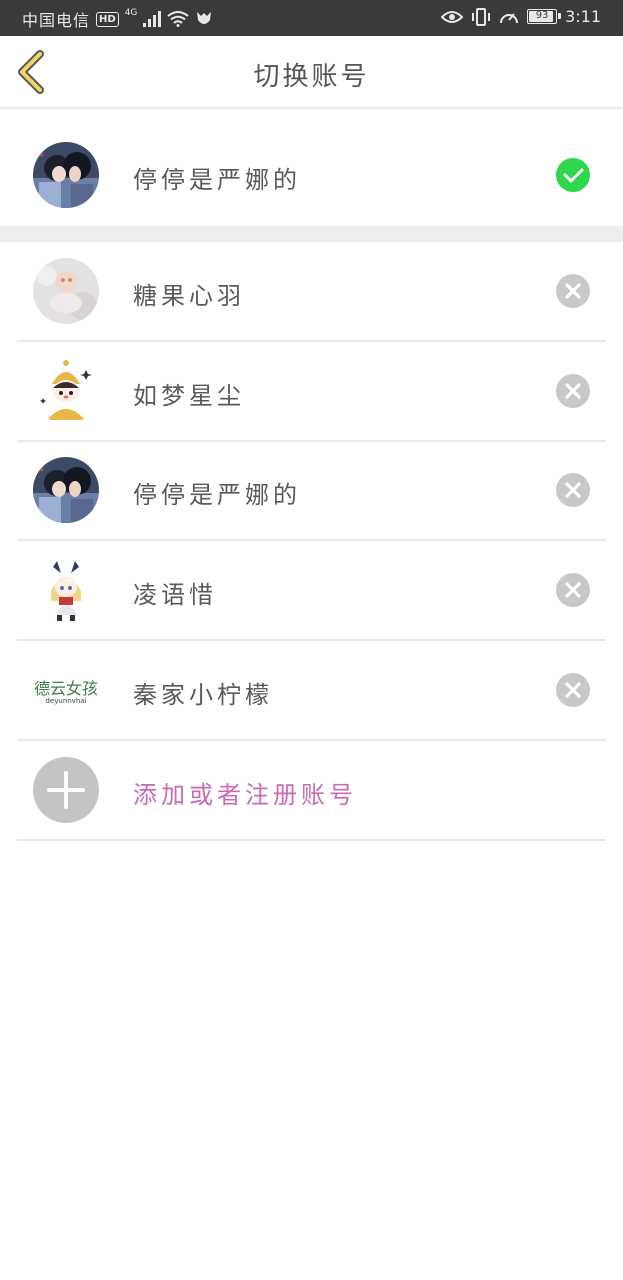 This screenshot has height=1280, width=623. I want to click on network-type: 4G, so click(131, 13).